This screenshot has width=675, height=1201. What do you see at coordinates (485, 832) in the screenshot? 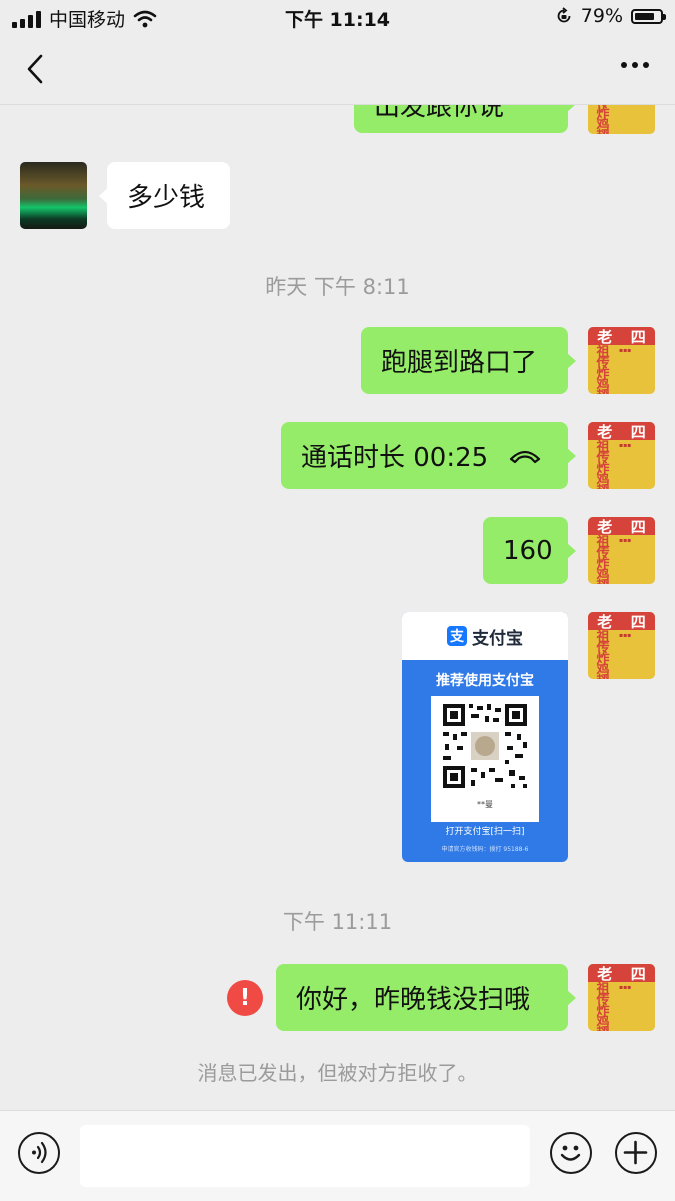
I see `qr-scan-hint: 打开支付宝[扫一扫]` at bounding box center [485, 832].